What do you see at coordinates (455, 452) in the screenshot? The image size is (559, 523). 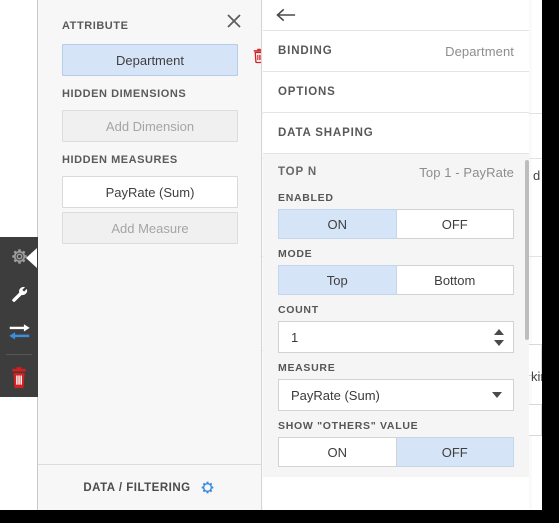 I see `show-others-option-off: OFF` at bounding box center [455, 452].